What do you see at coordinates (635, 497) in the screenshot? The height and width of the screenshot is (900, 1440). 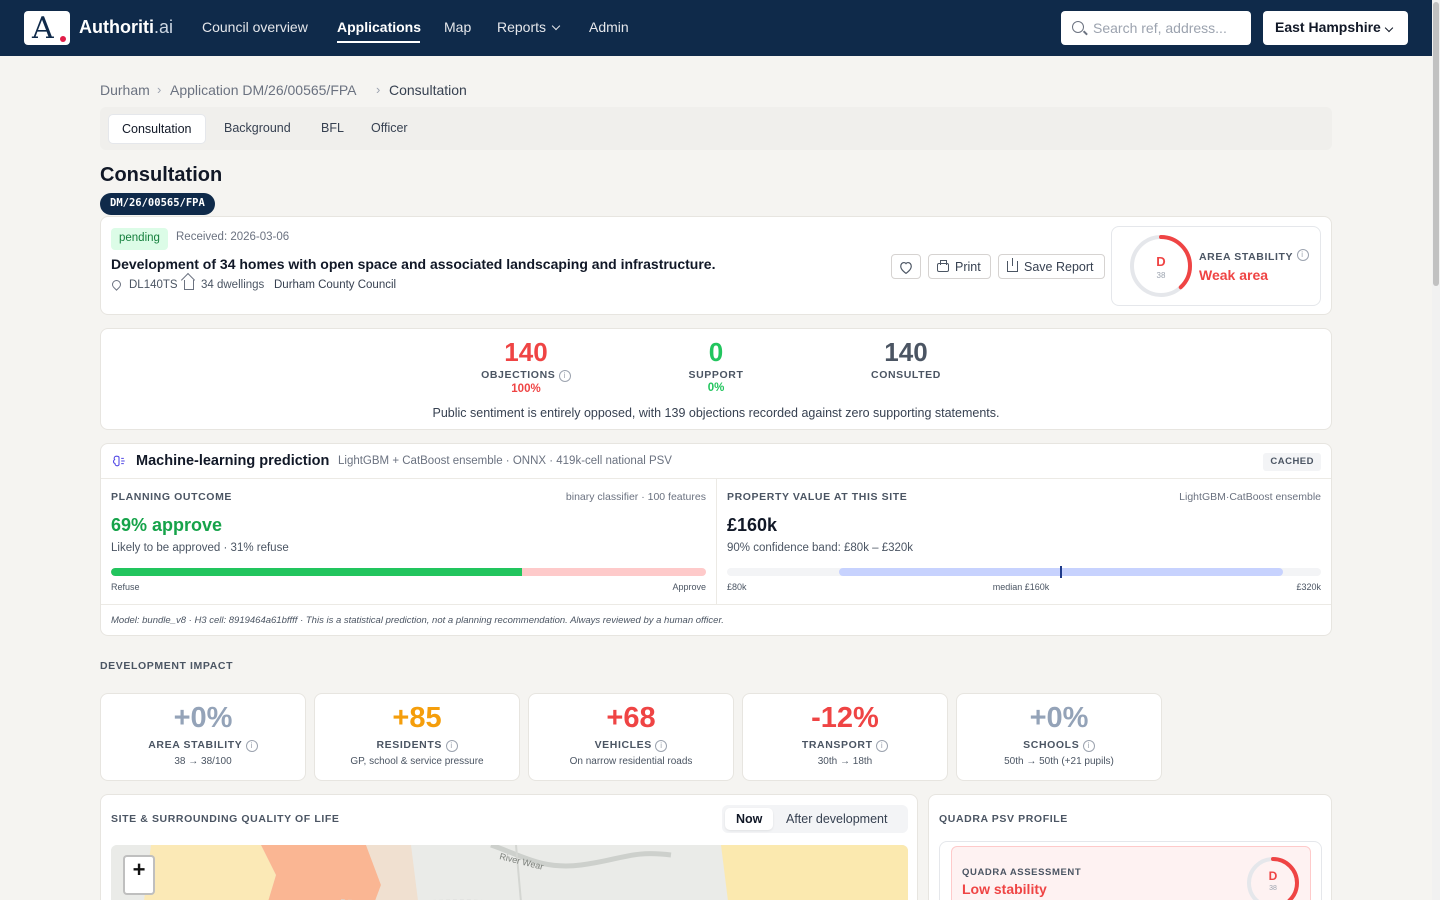 I see `planning-model-note: binary classifier · 100 features` at bounding box center [635, 497].